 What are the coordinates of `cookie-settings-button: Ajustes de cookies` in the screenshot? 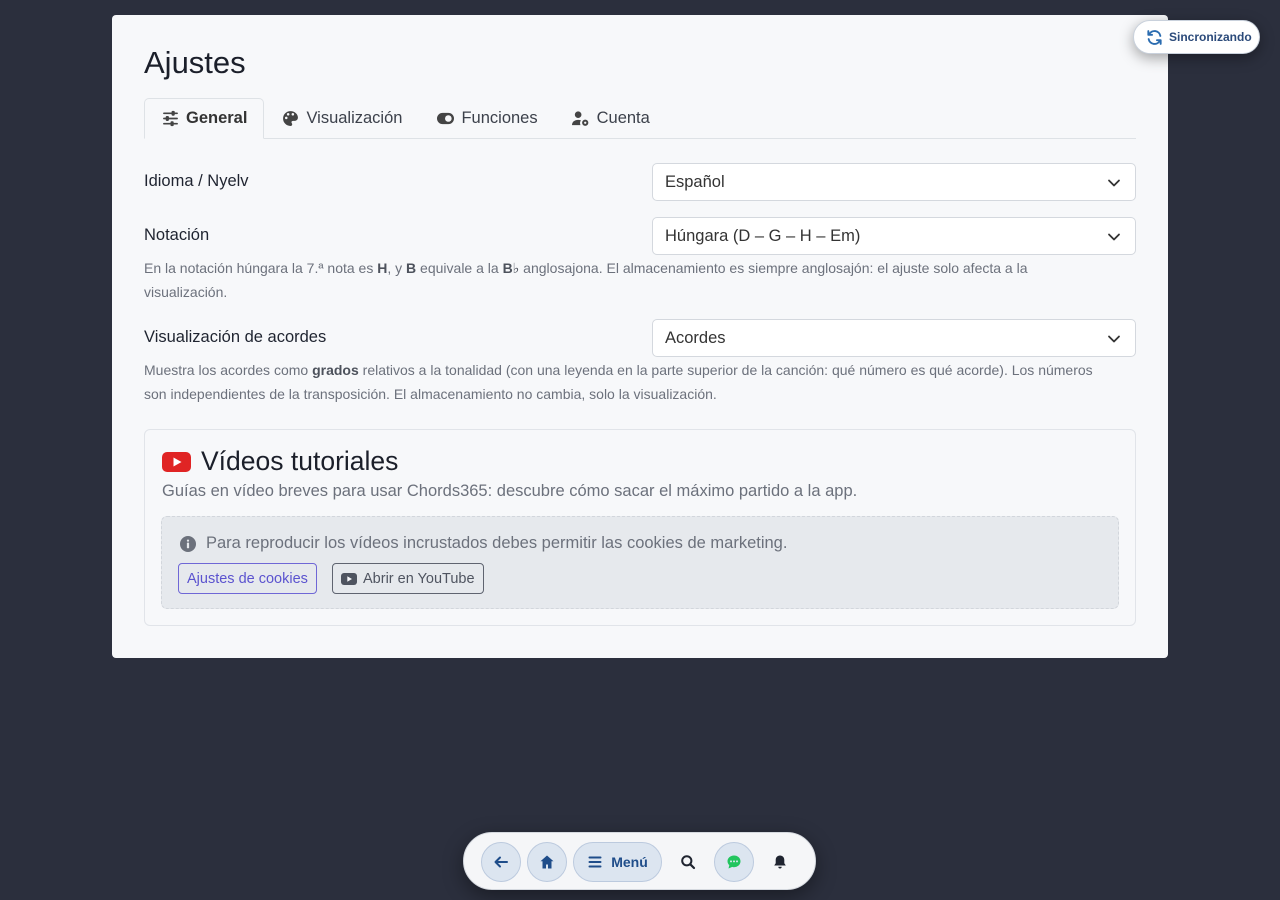 It's located at (247, 578).